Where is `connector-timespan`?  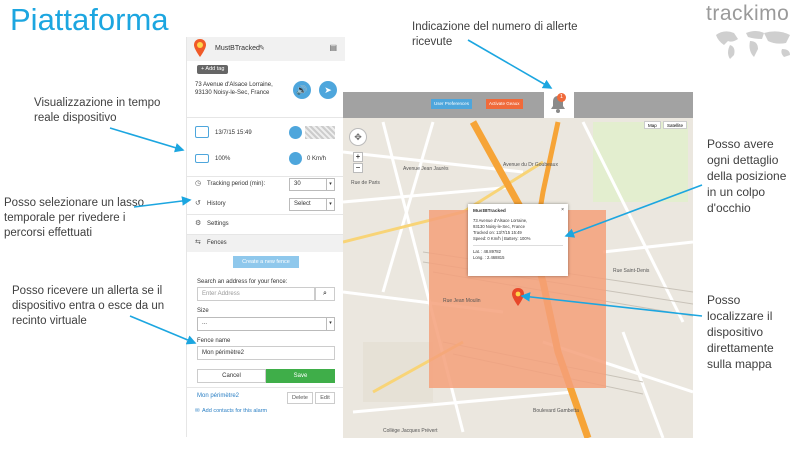 connector-timespan is located at coordinates (162, 202).